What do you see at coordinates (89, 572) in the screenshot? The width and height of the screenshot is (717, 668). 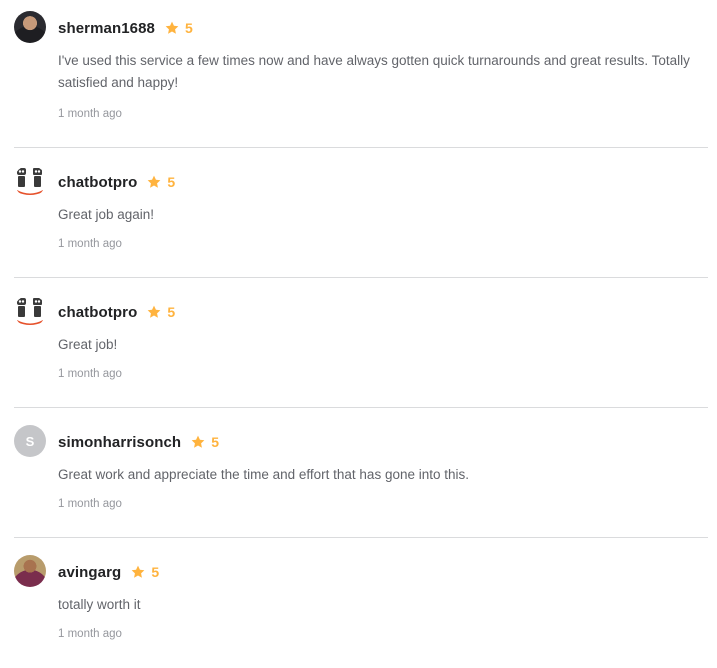 I see `reviewer-username: avingarg` at bounding box center [89, 572].